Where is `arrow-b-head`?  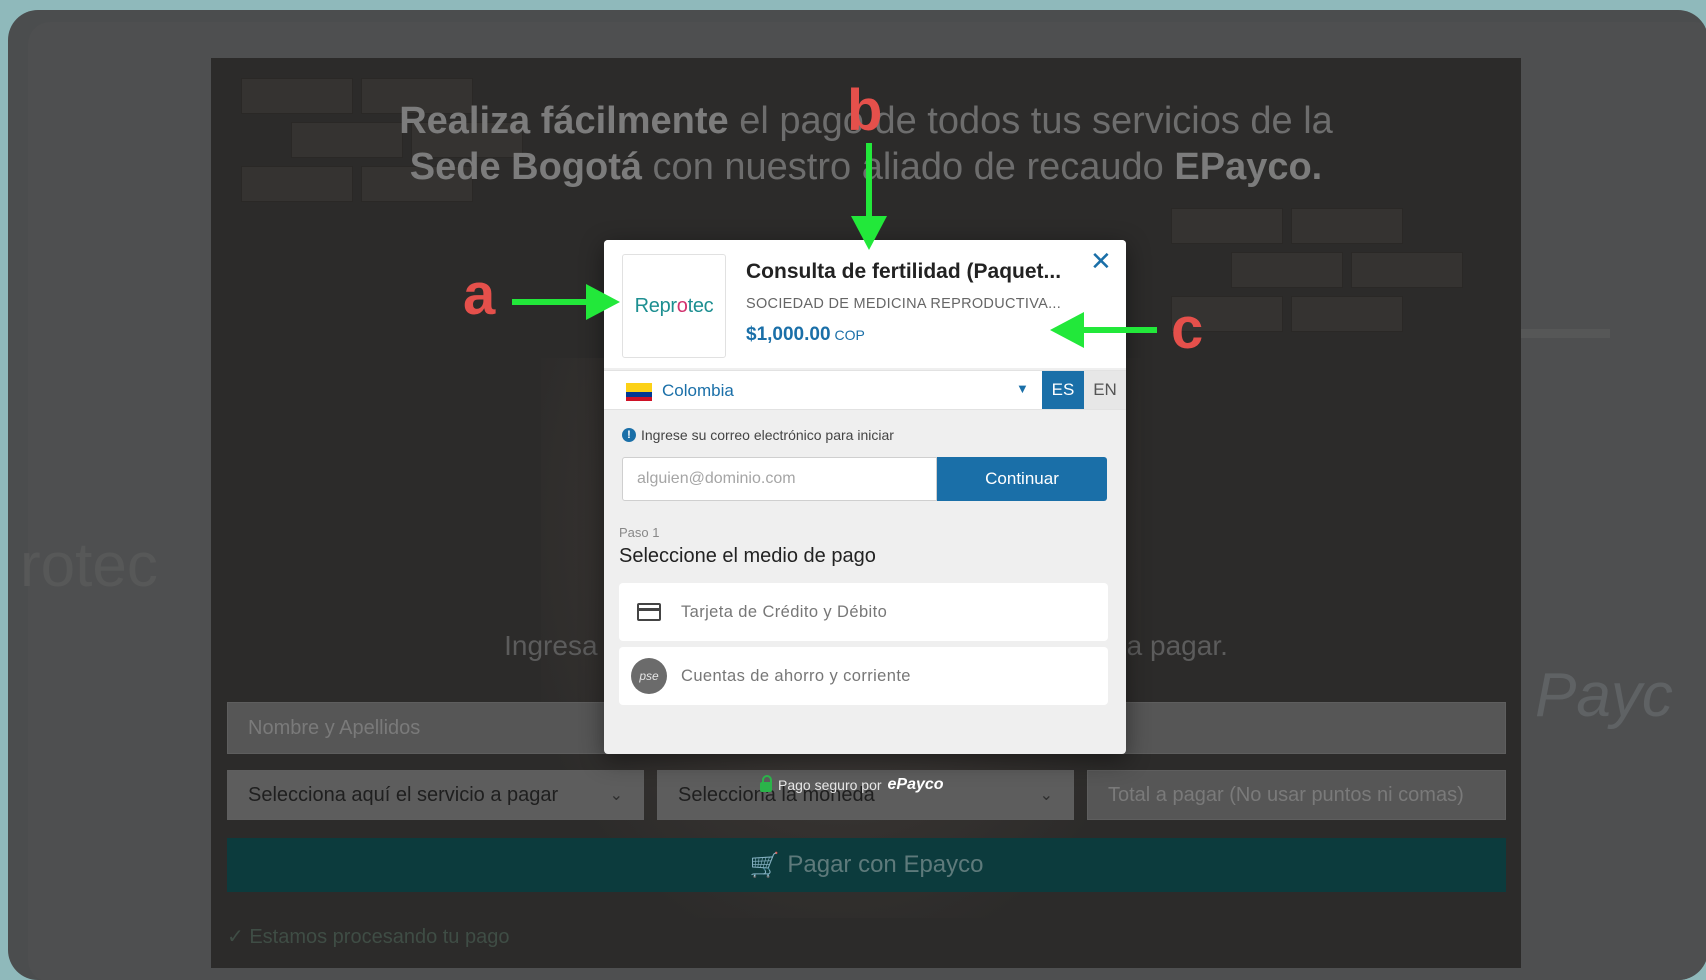 arrow-b-head is located at coordinates (869, 233).